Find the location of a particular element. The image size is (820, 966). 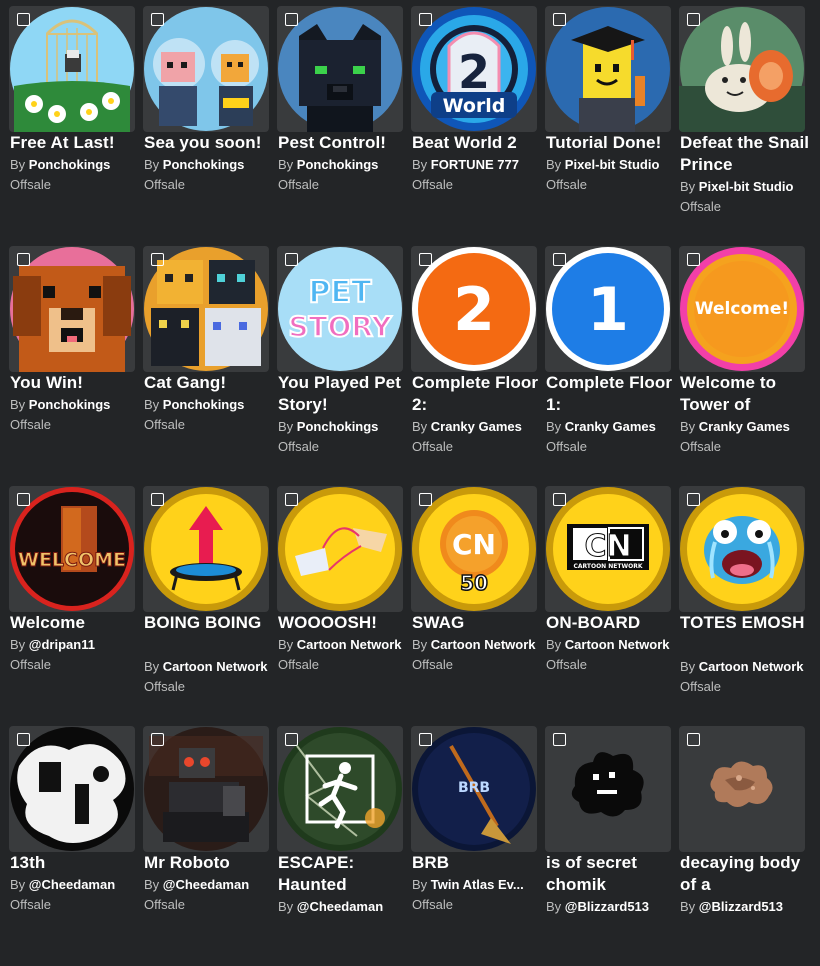

badge-thumbnail: BRB is located at coordinates (474, 789).